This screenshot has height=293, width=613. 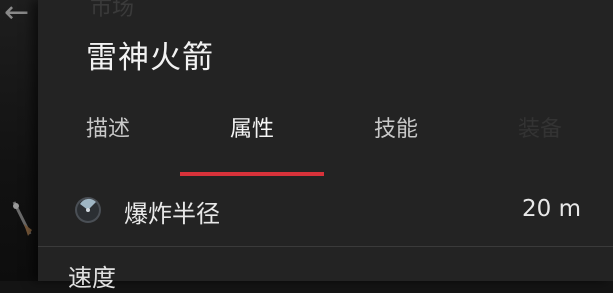 What do you see at coordinates (92, 278) in the screenshot?
I see `property-label-next: 速度` at bounding box center [92, 278].